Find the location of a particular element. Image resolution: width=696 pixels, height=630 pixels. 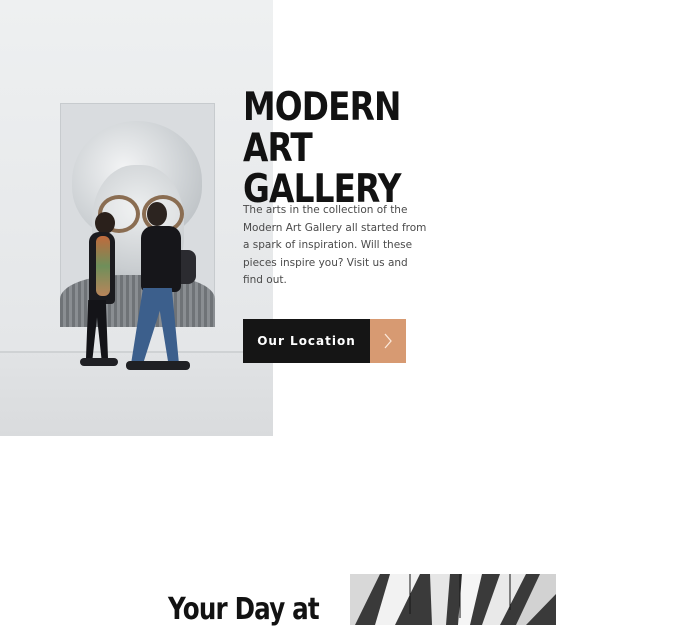

visitor-1-head is located at coordinates (105, 223).